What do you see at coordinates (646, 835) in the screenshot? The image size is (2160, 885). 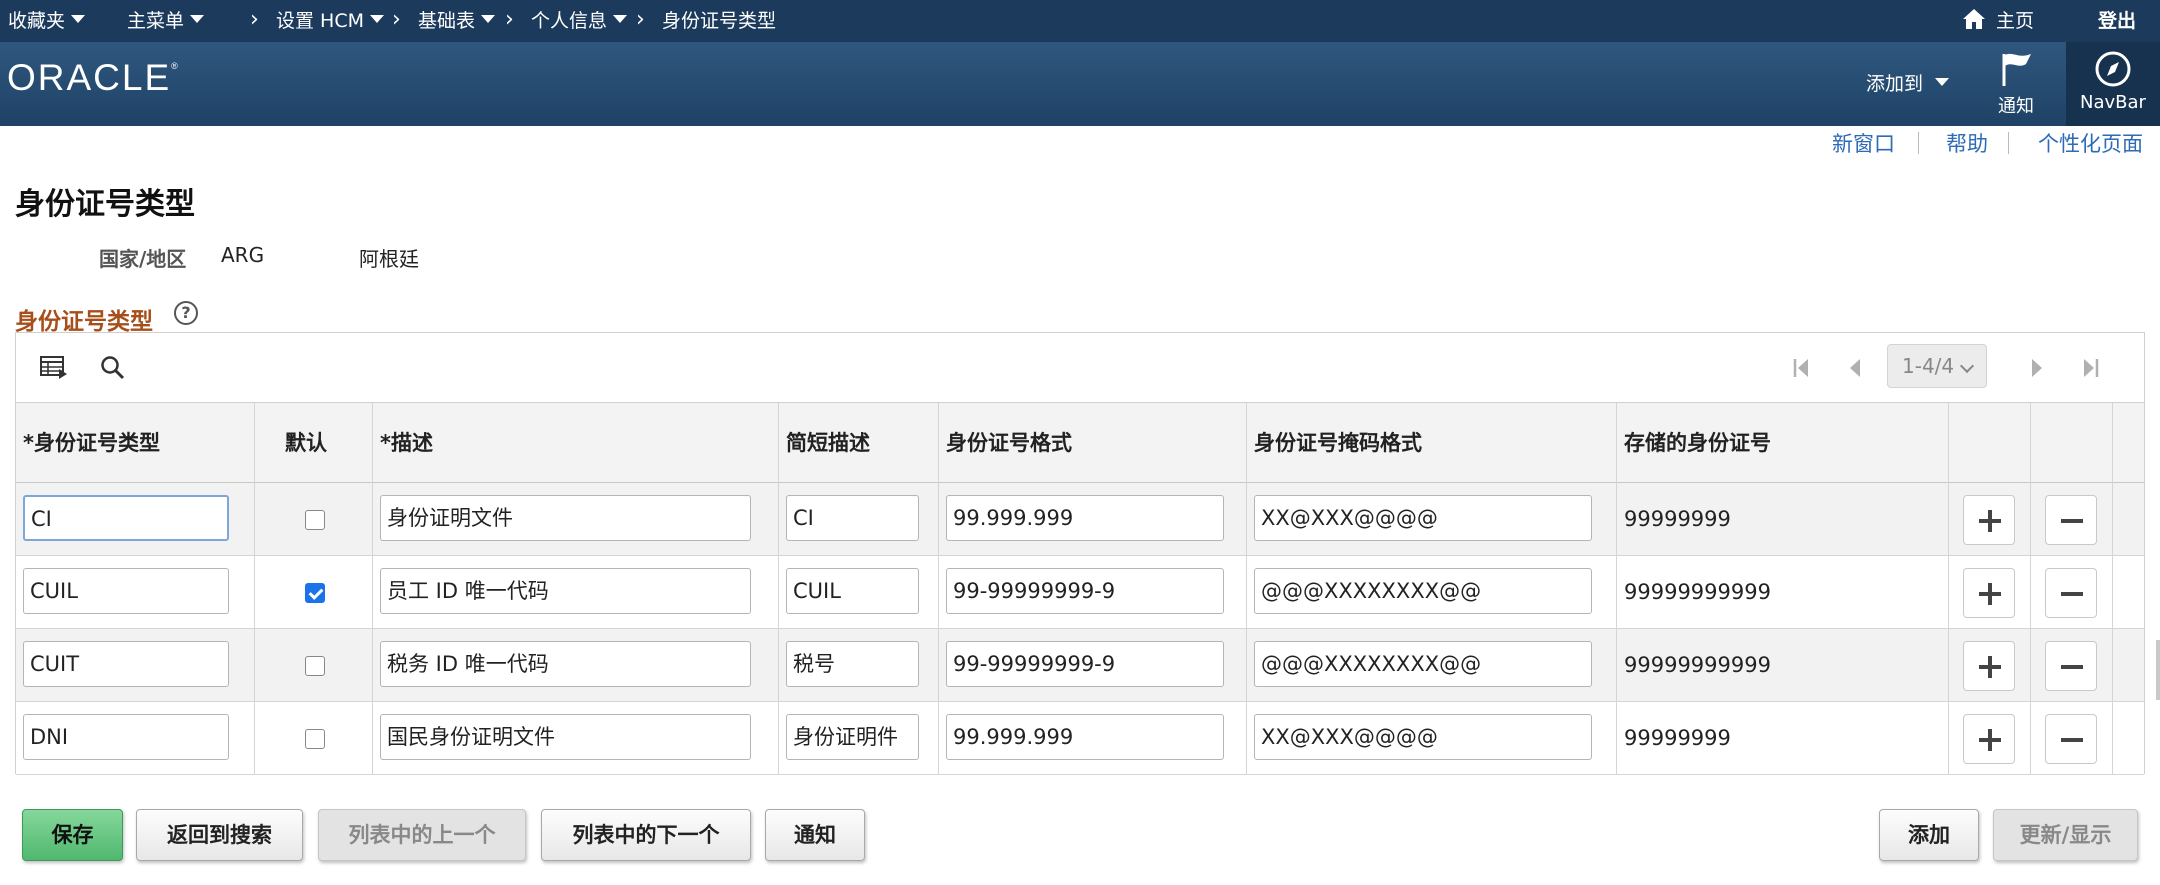 I see `next-in-list-button: 列表中的下一个` at bounding box center [646, 835].